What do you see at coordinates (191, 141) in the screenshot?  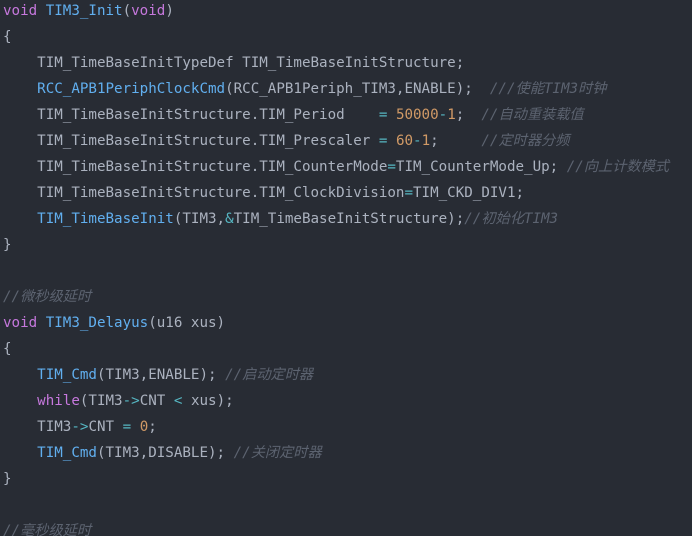 I see `code-token: TIM_TimeBaseInitStructure.TIM_Prescaler` at bounding box center [191, 141].